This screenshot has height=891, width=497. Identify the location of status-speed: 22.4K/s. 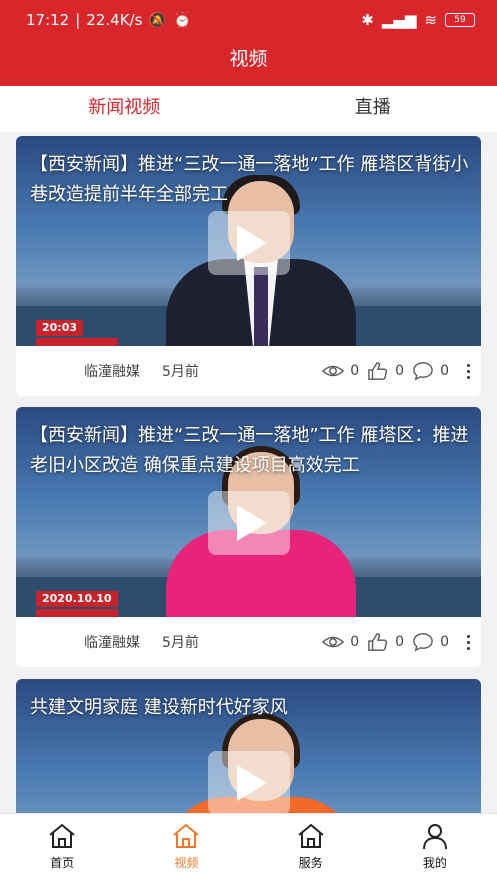
(114, 20).